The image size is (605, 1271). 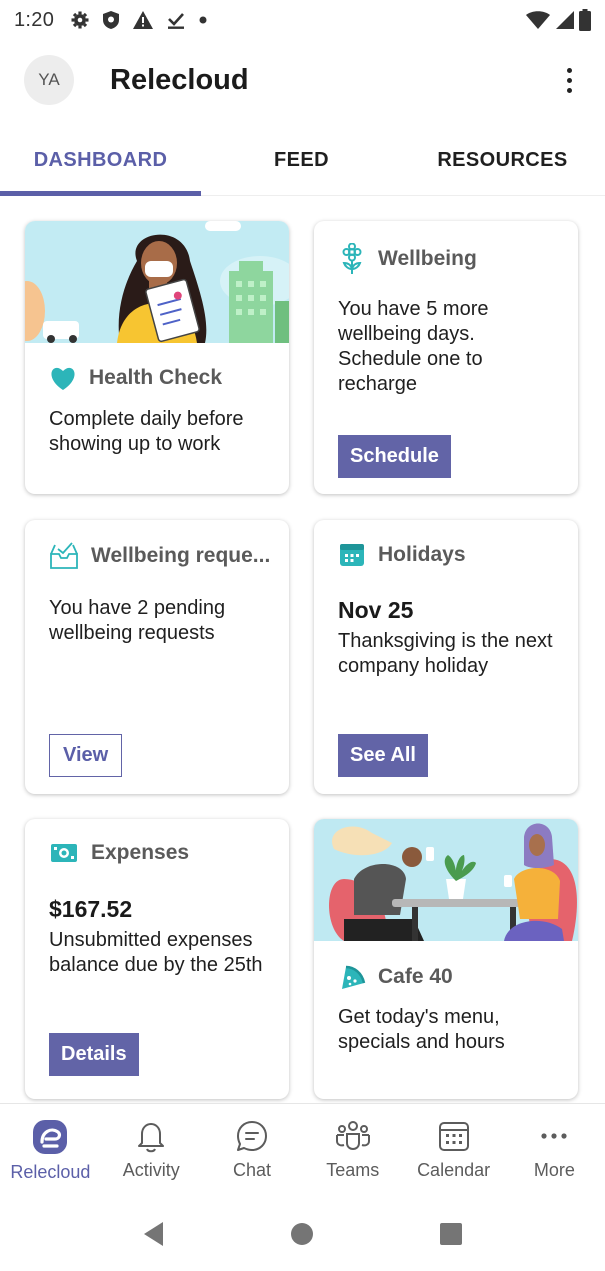 What do you see at coordinates (64, 555) in the screenshot?
I see `inbox-check-icon` at bounding box center [64, 555].